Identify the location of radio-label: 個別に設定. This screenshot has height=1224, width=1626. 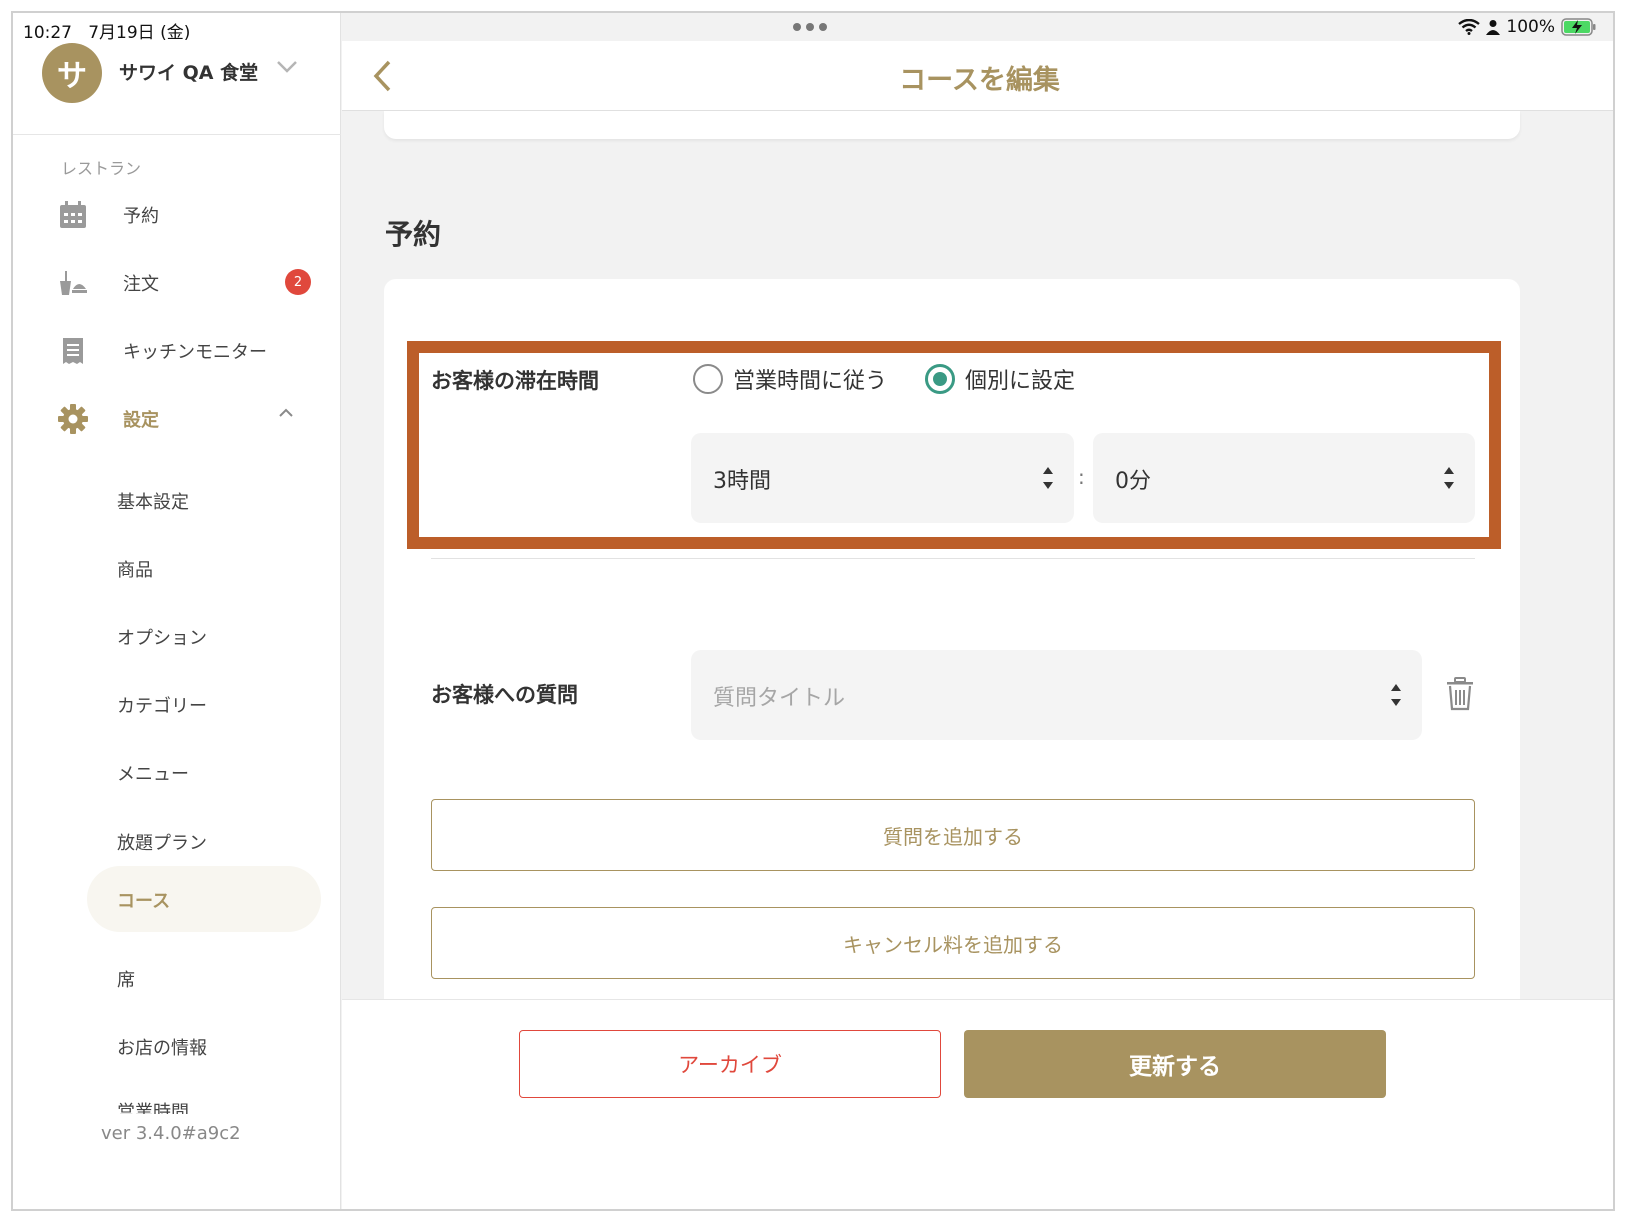
(1020, 381).